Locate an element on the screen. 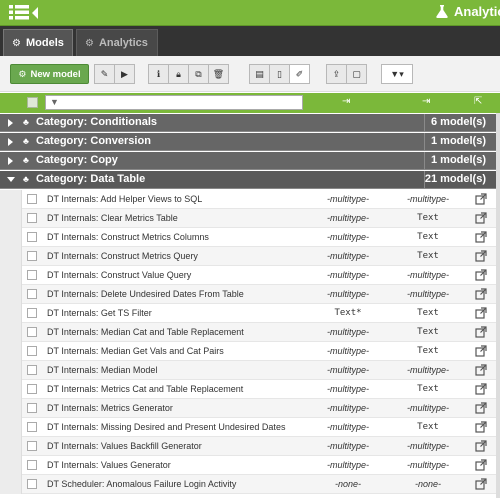 Image resolution: width=500 pixels, height=498 pixels. filter-dropdown-button: ▼▾ is located at coordinates (397, 74).